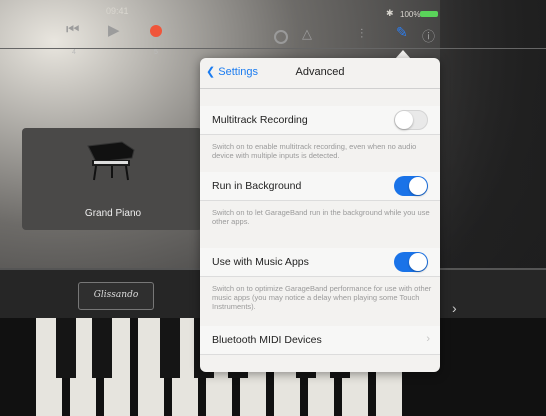 The height and width of the screenshot is (416, 546). I want to click on multitrack-recording-row: Multitrack Recording, so click(320, 120).